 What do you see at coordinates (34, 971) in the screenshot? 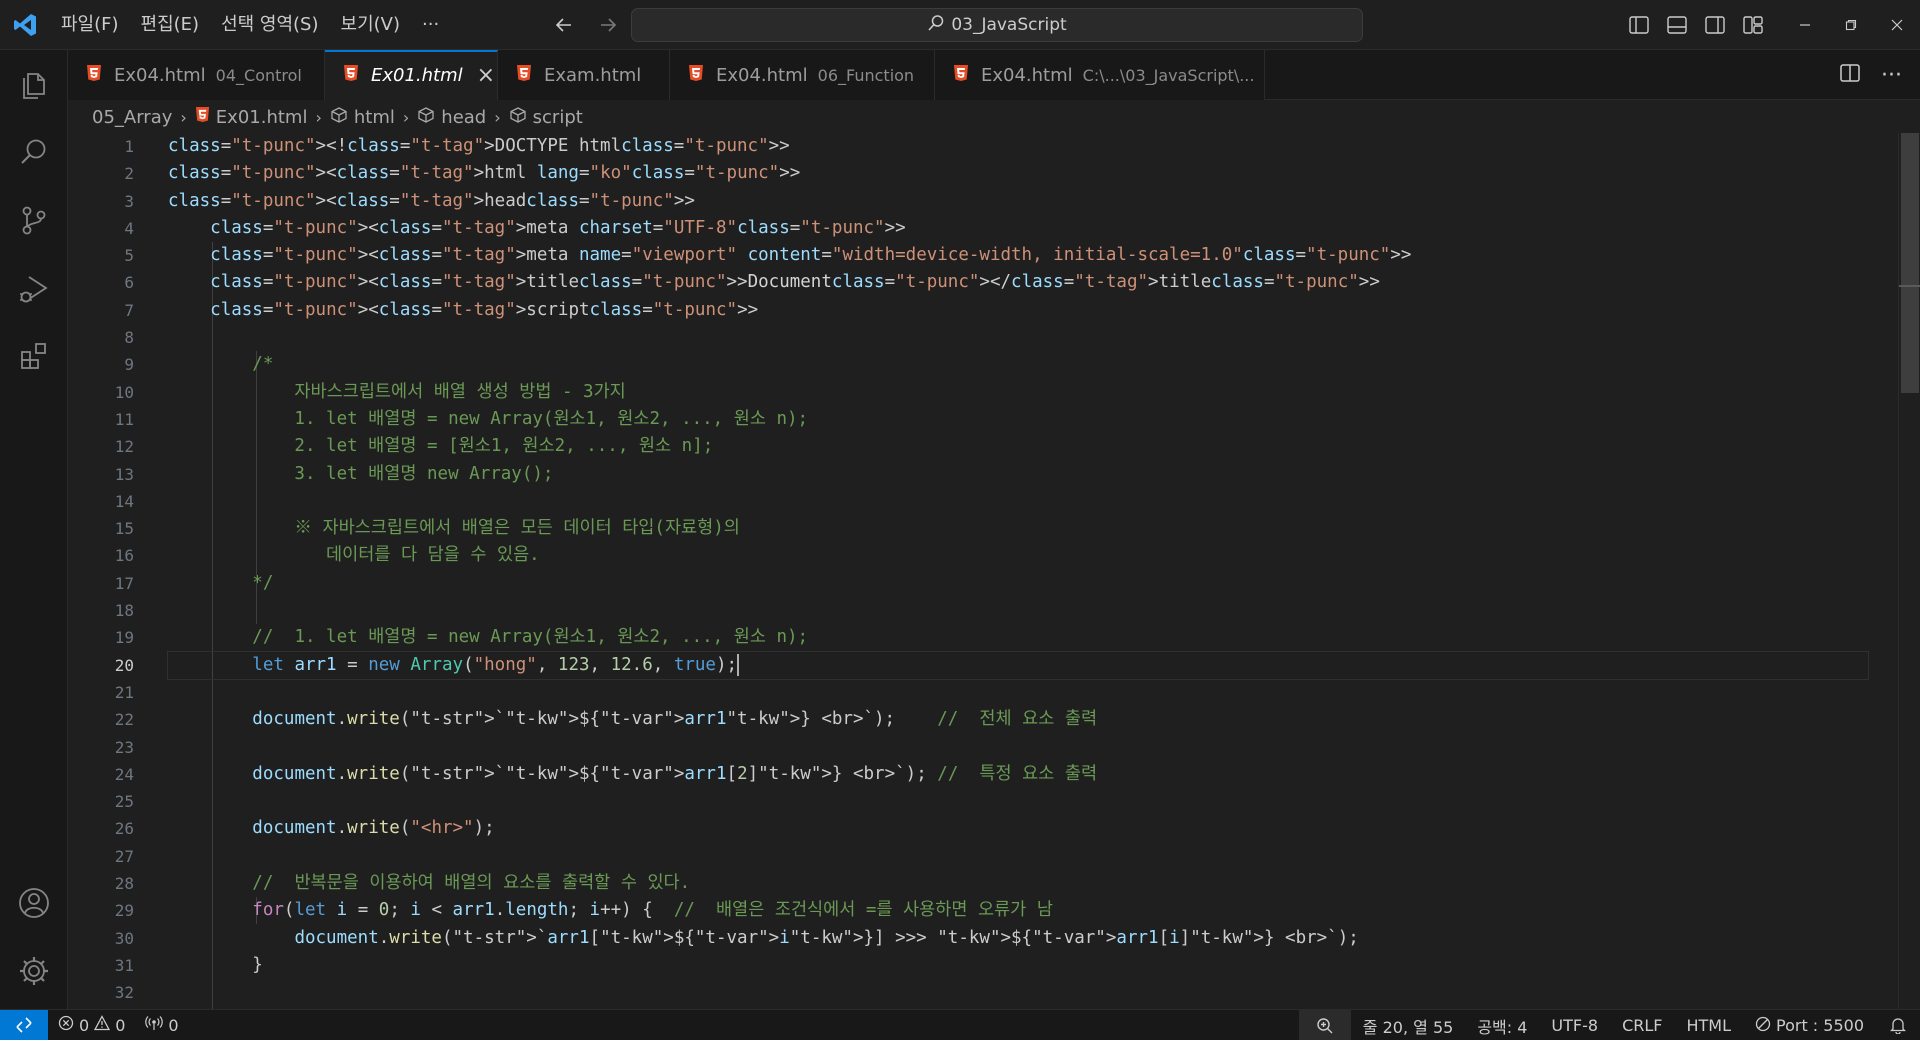
I see `settings-gear-icon` at bounding box center [34, 971].